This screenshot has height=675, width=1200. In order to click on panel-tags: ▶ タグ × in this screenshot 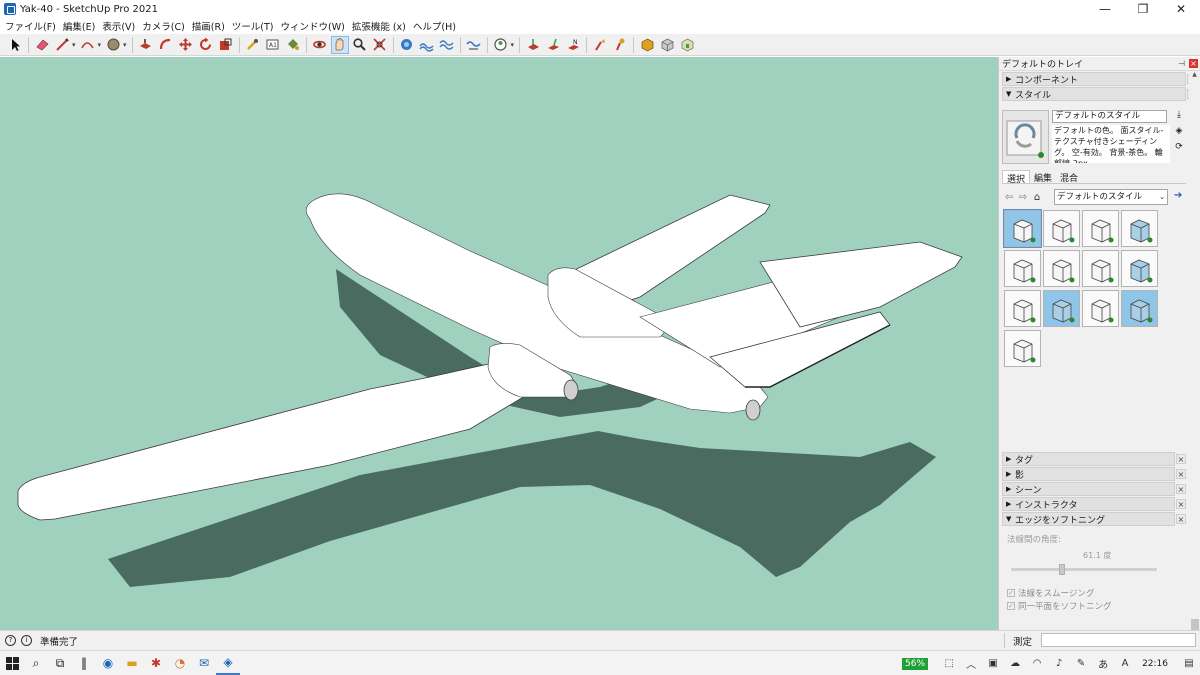, I will do `click(1094, 459)`.